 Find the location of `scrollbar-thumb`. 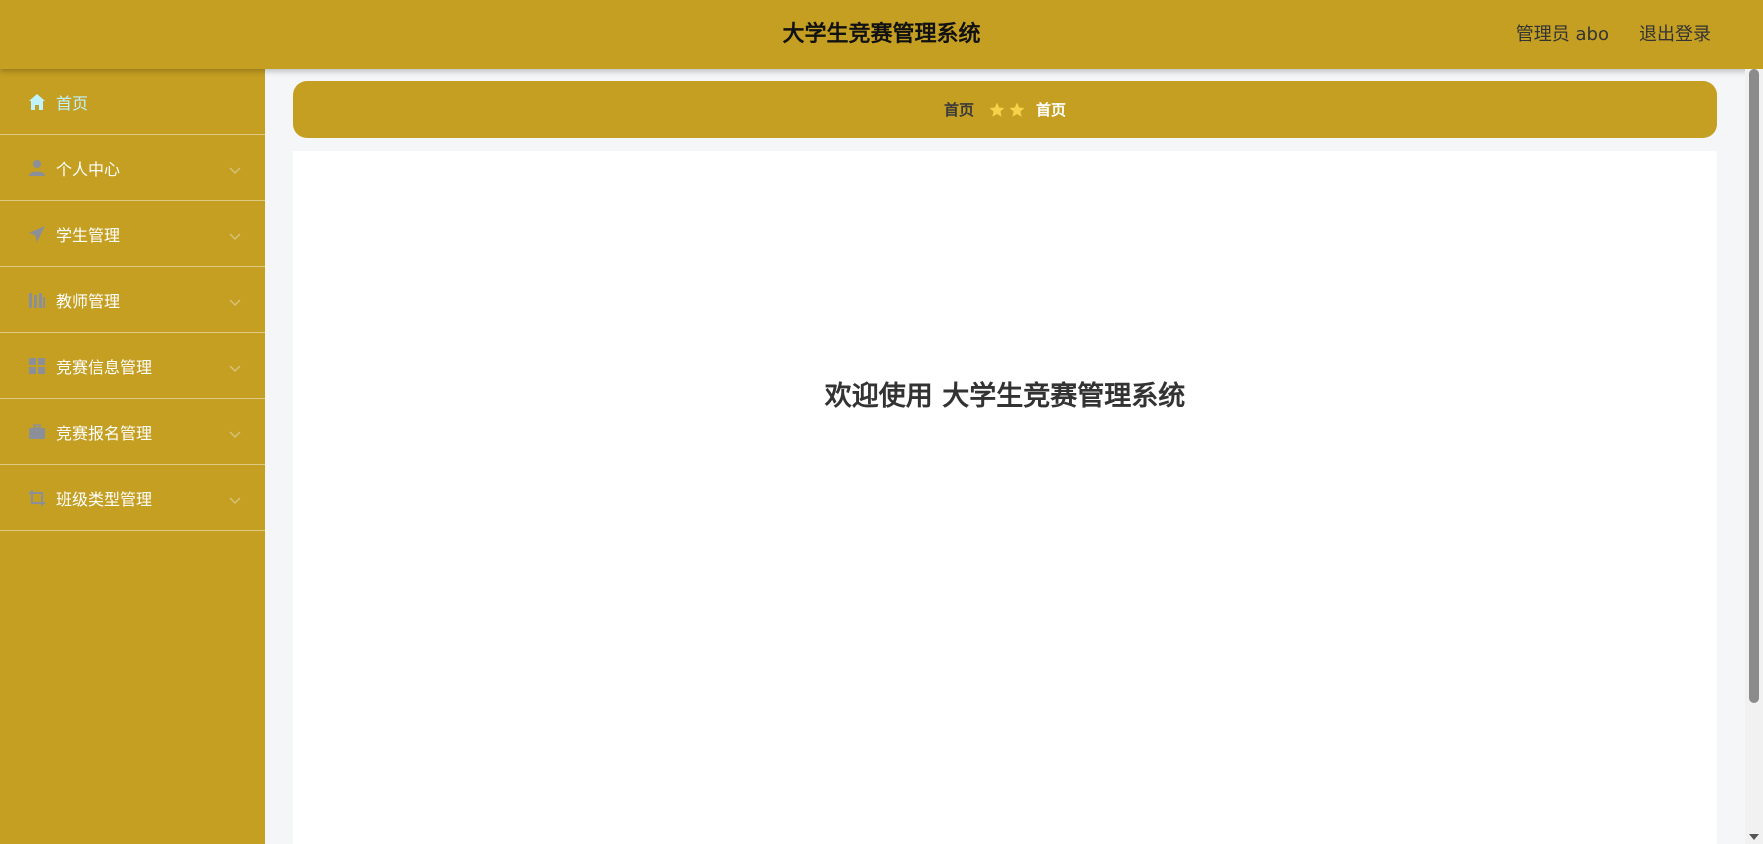

scrollbar-thumb is located at coordinates (1754, 386).